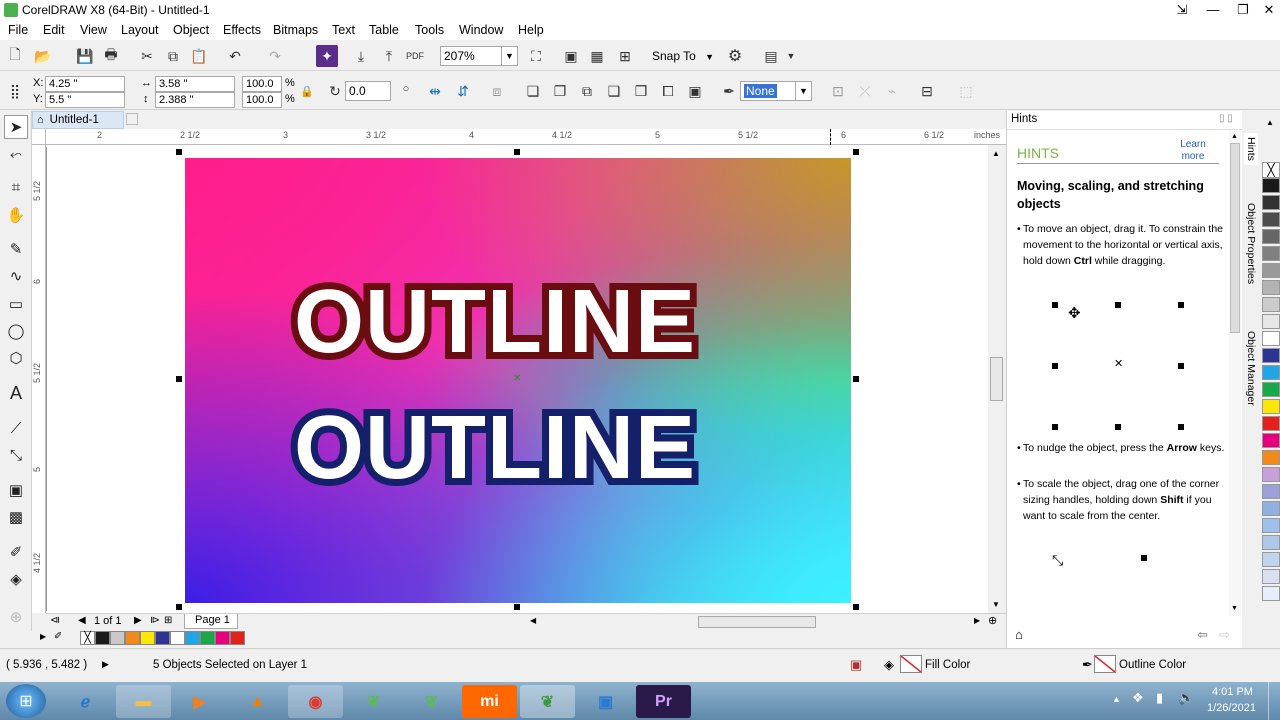 Image resolution: width=1280 pixels, height=720 pixels. I want to click on selection-handle-br, so click(856, 607).